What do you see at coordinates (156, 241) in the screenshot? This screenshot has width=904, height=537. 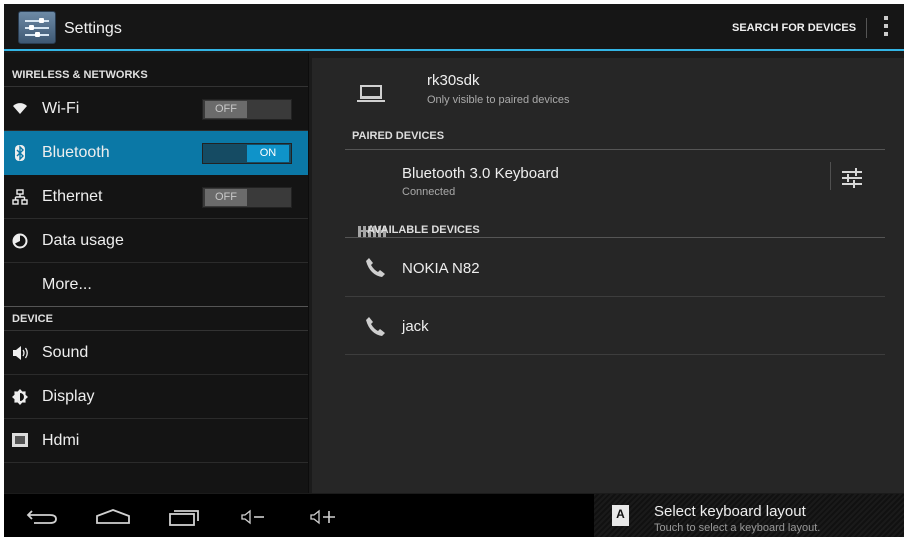 I see `settings-item-data-usage: Data usage` at bounding box center [156, 241].